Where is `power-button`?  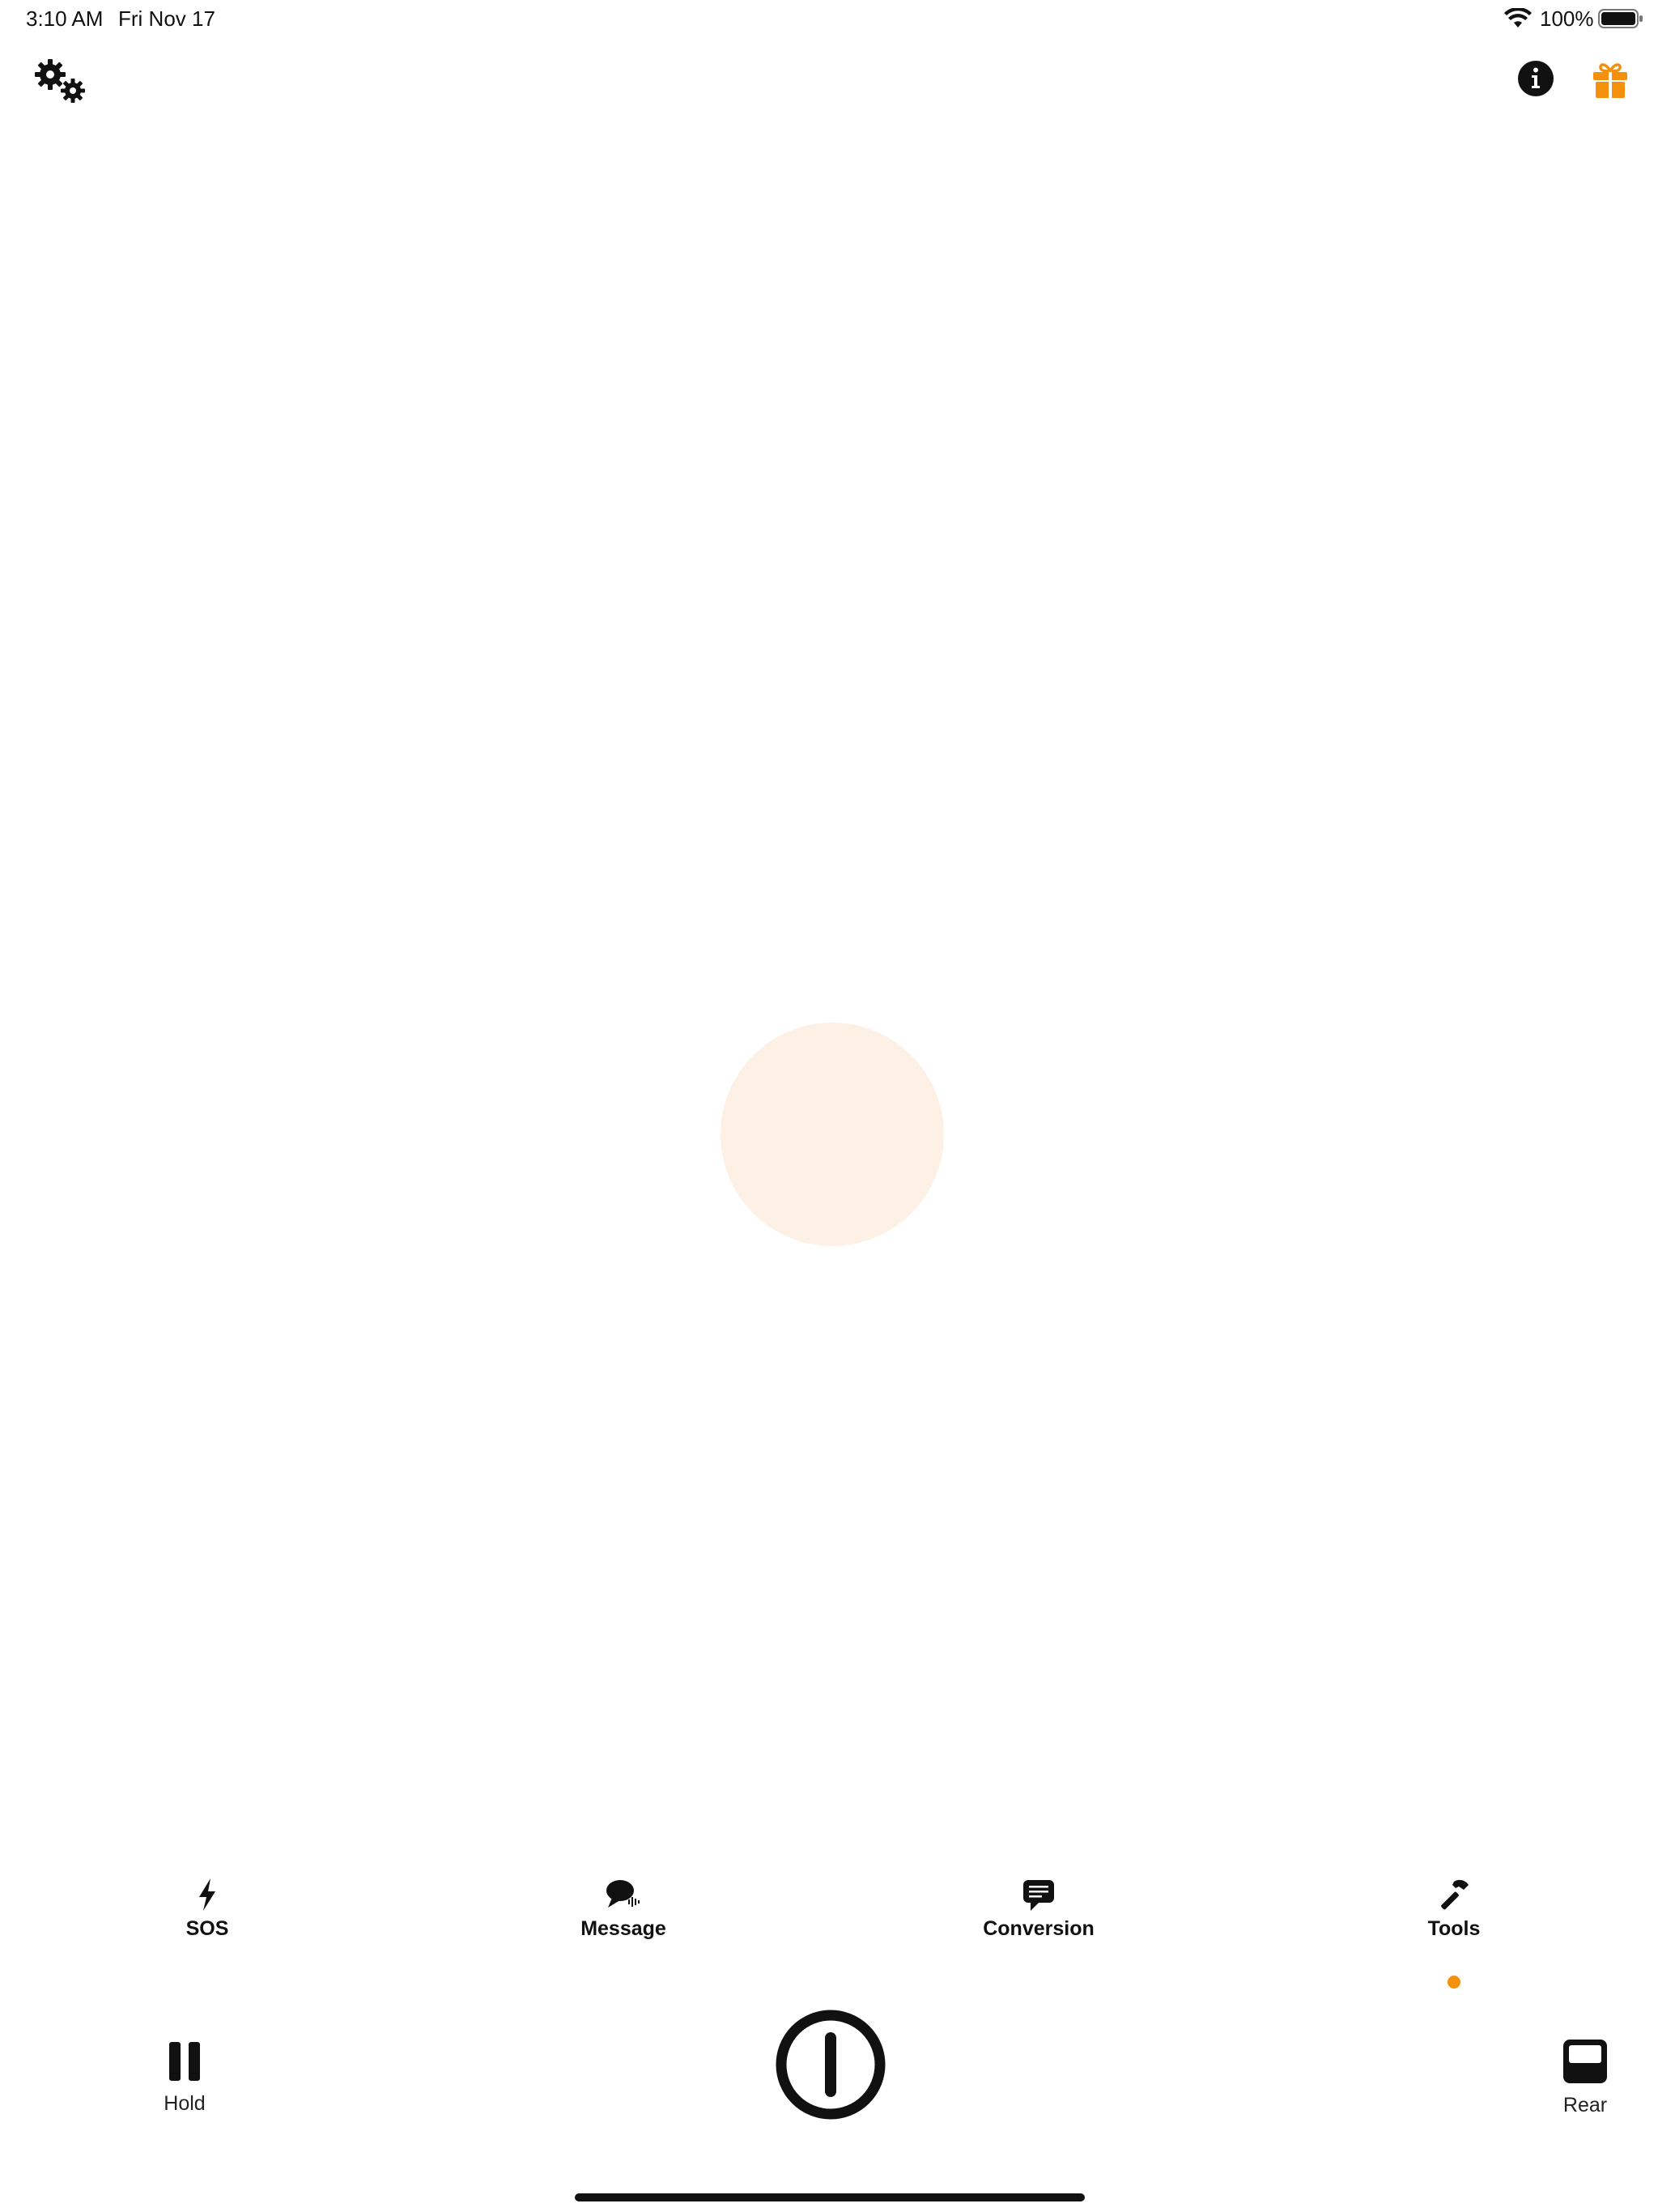
power-button is located at coordinates (830, 2065).